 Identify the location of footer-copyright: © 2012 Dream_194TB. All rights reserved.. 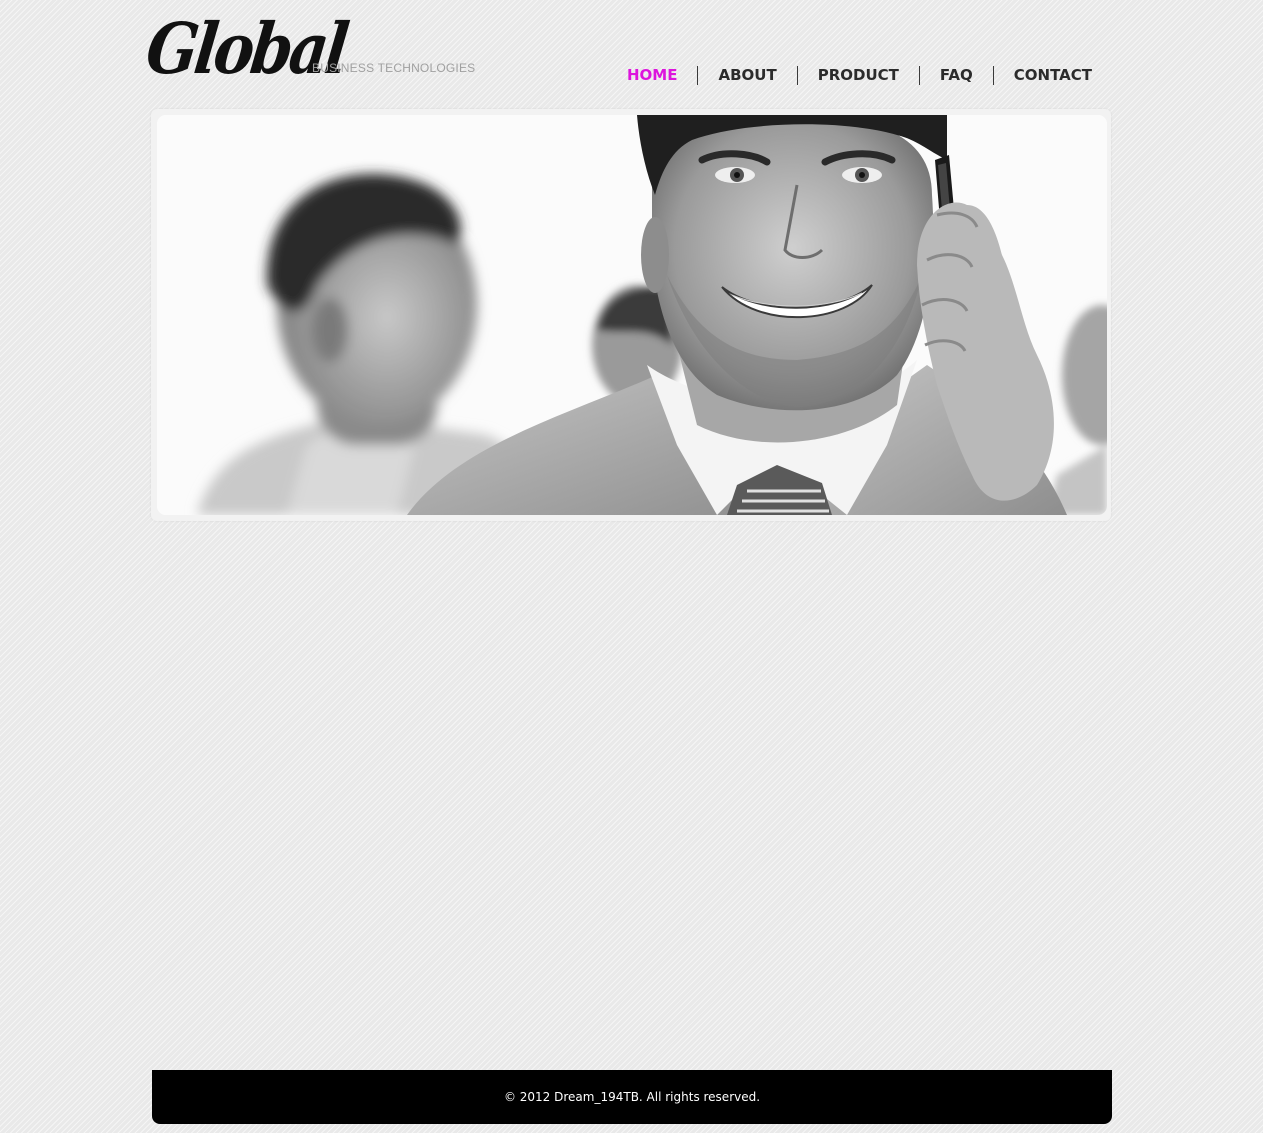
(632, 1097).